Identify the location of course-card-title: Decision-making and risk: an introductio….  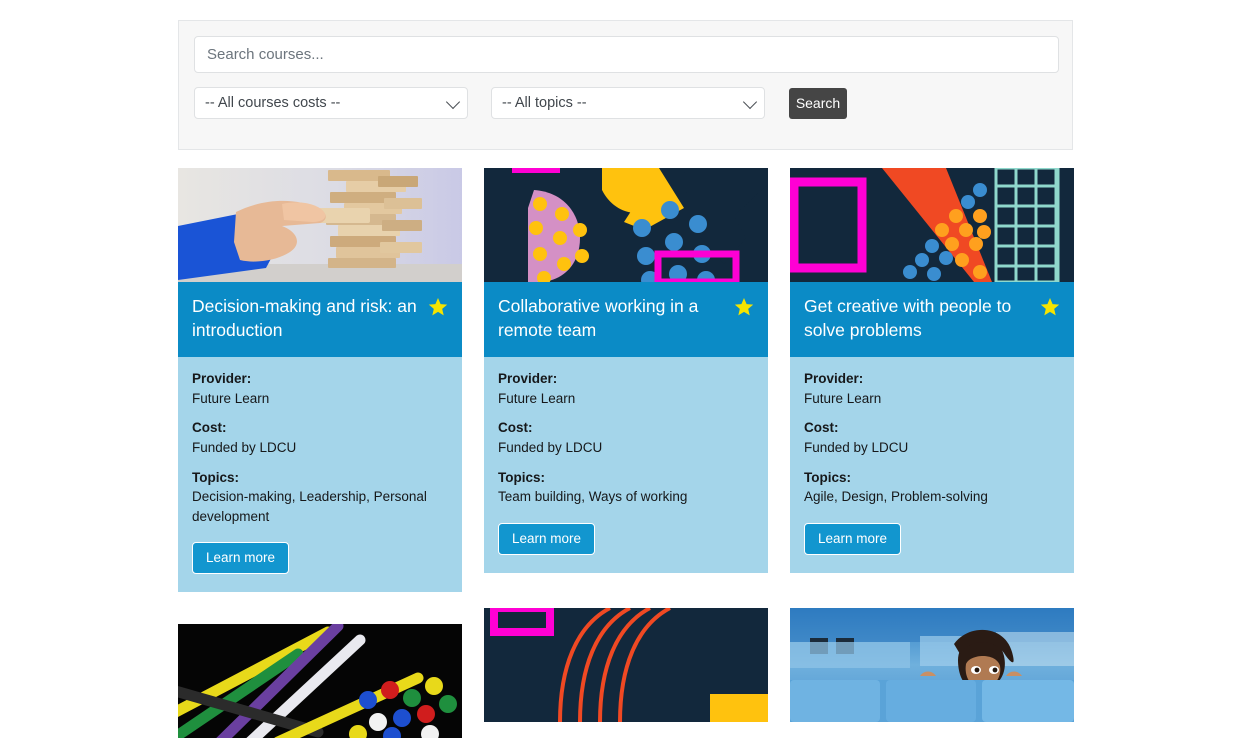
(304, 318).